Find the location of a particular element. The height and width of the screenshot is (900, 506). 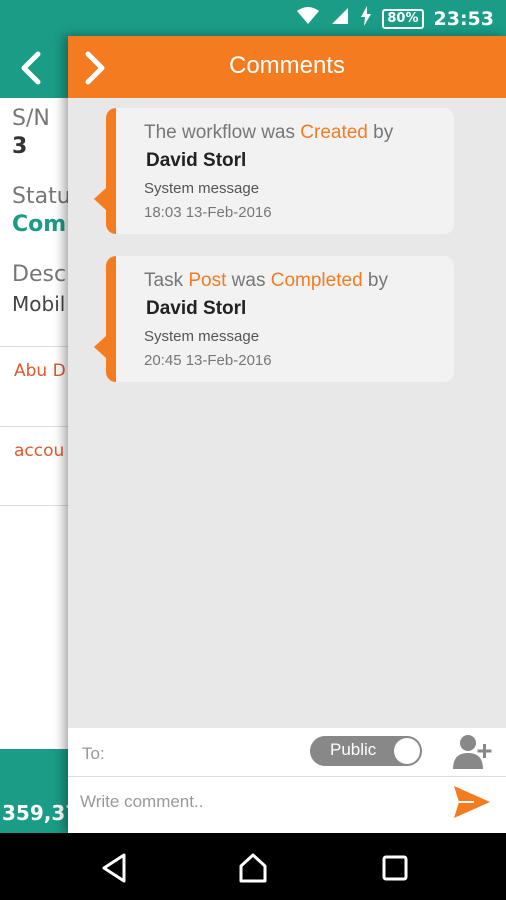

comment-text: Task Post was Completed by is located at coordinates (266, 280).